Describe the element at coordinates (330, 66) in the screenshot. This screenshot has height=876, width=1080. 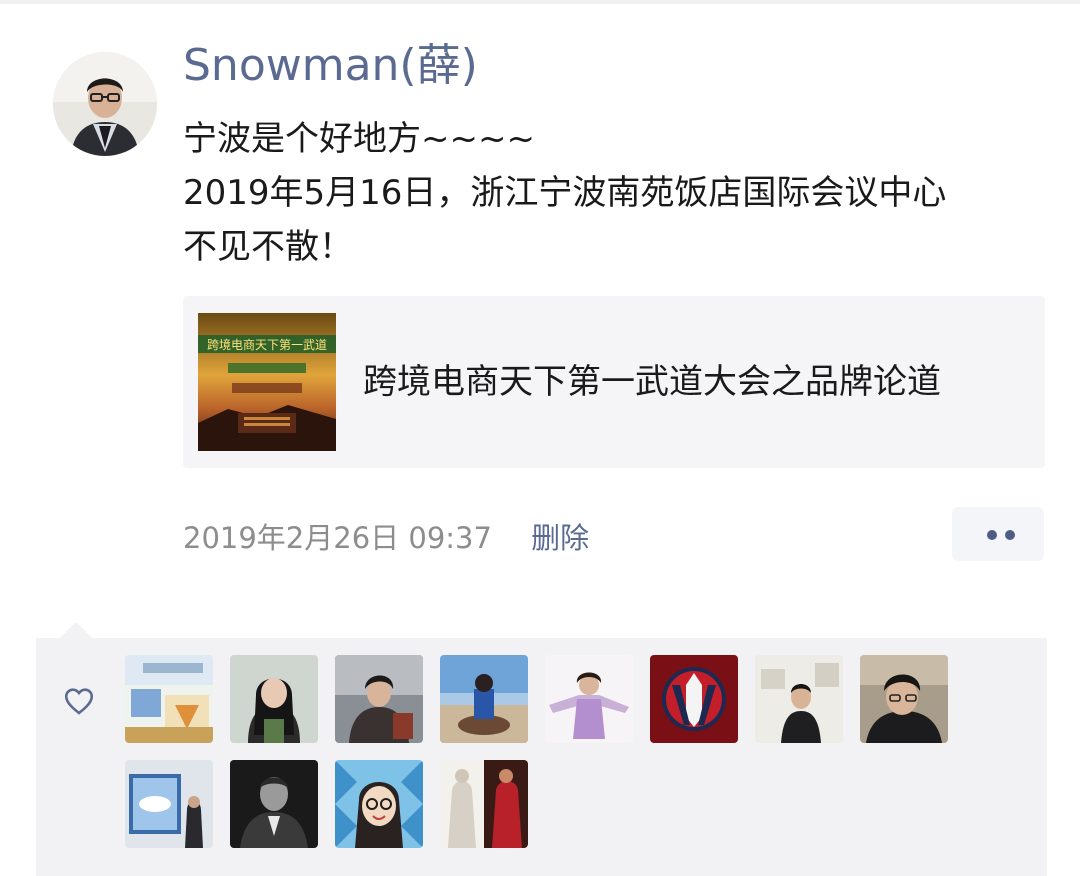
I see `author-name: Snowman(薛)` at that location.